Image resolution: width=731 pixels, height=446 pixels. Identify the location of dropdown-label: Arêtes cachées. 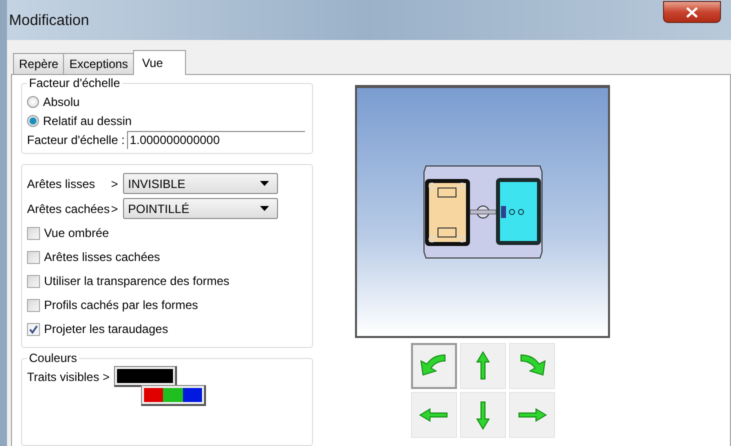
(69, 209).